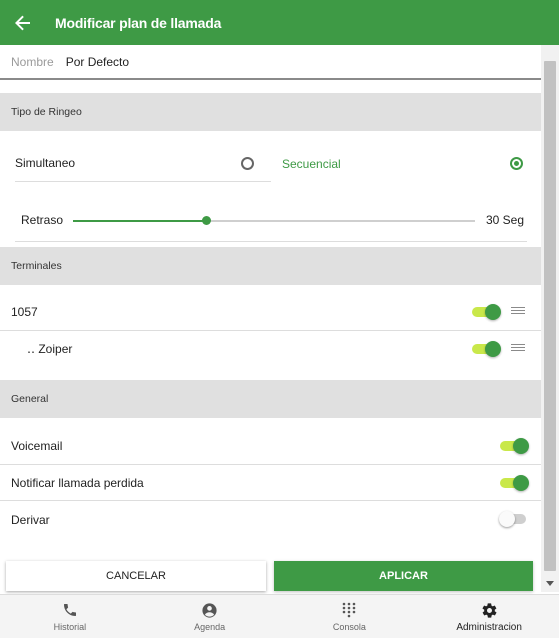 This screenshot has width=559, height=638. What do you see at coordinates (270, 266) in the screenshot?
I see `section-header-terminals: Terminales` at bounding box center [270, 266].